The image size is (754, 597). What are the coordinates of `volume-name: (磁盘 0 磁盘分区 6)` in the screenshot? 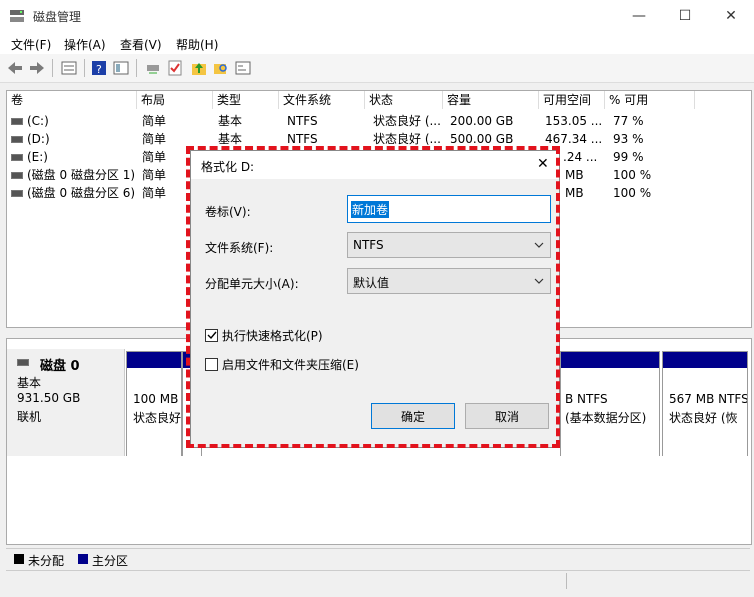 It's located at (81, 193).